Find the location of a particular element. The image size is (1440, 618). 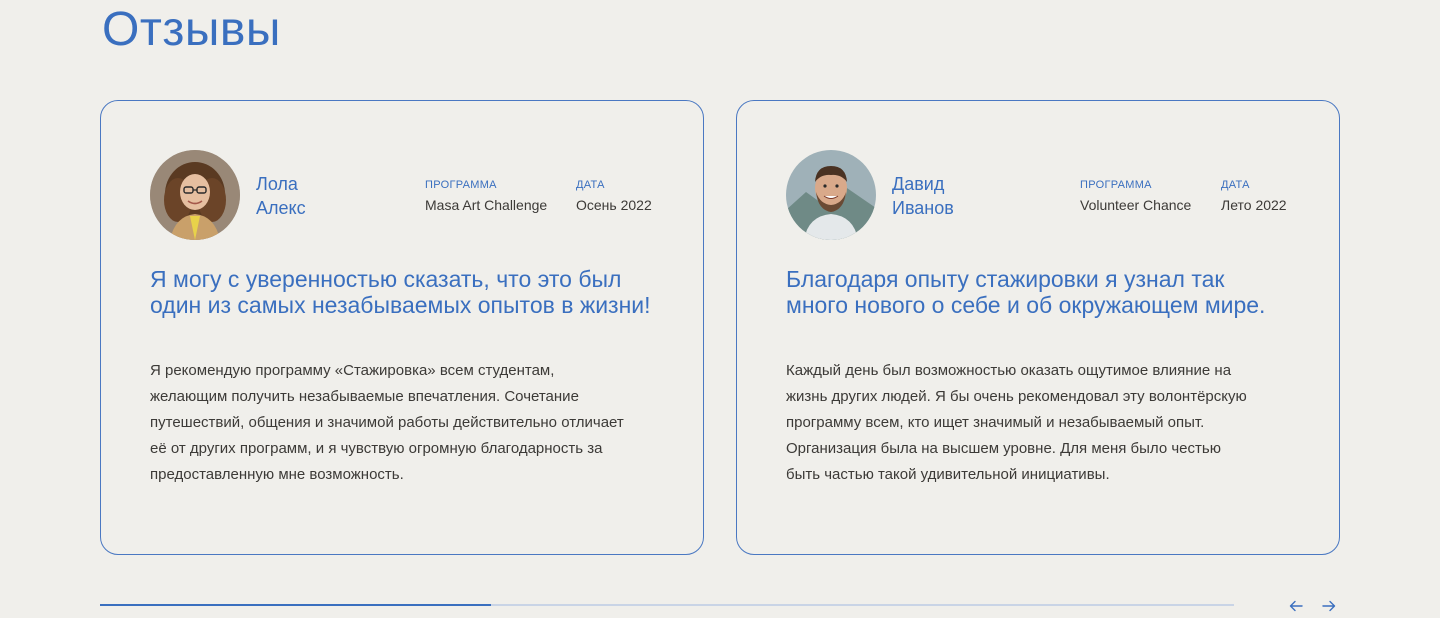

arrow-right-icon is located at coordinates (1329, 606).